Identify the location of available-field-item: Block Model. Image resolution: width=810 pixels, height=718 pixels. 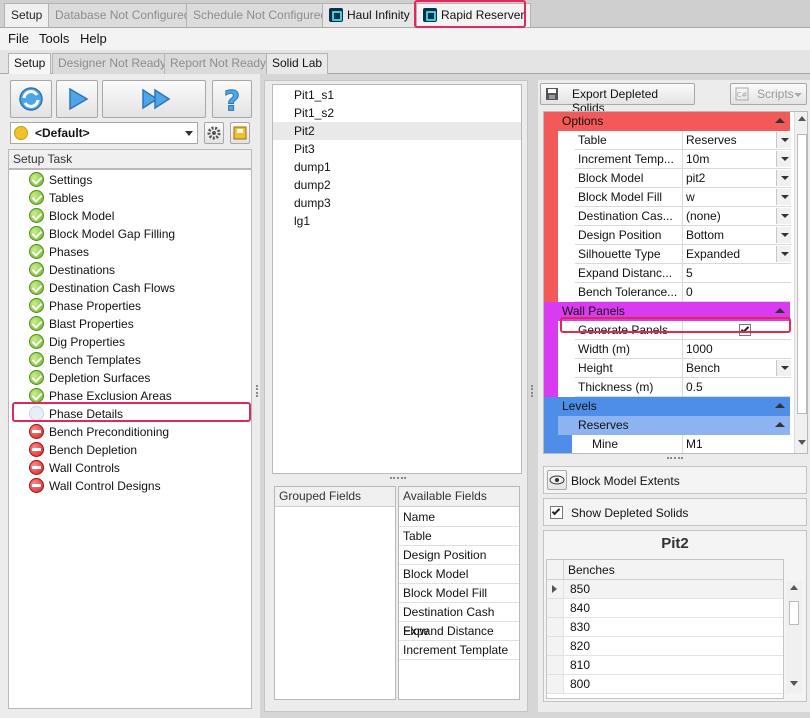
(459, 574).